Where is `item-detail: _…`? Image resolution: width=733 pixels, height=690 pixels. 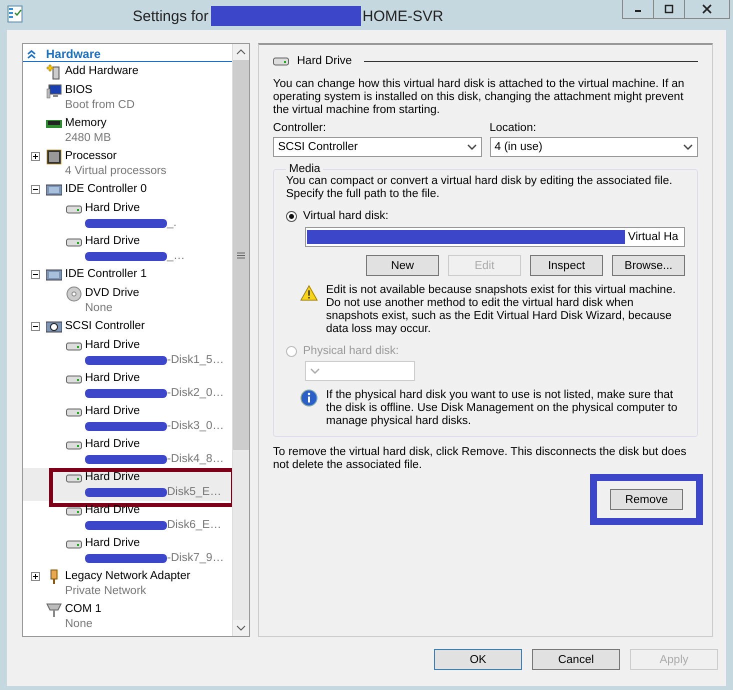
item-detail: _… is located at coordinates (176, 256).